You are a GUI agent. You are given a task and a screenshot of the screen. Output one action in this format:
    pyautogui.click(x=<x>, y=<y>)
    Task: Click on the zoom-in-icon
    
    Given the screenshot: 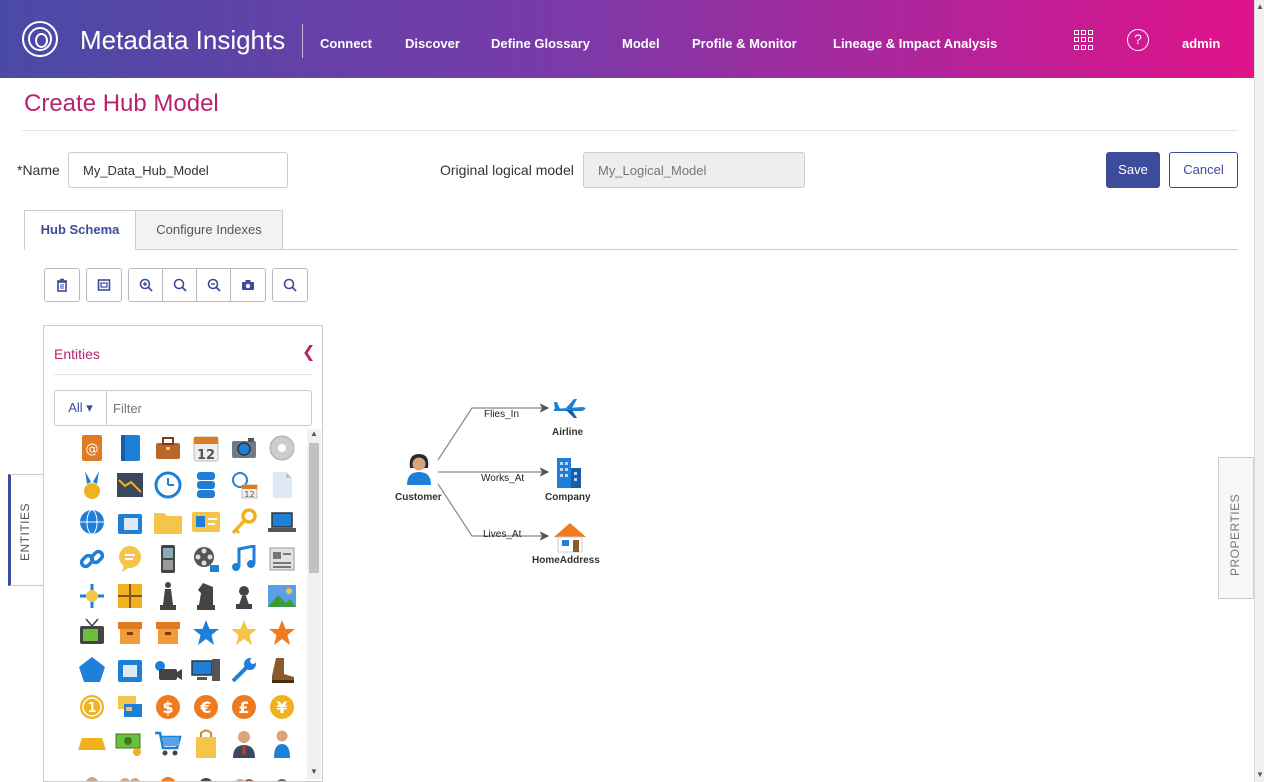 What is the action you would take?
    pyautogui.click(x=146, y=285)
    